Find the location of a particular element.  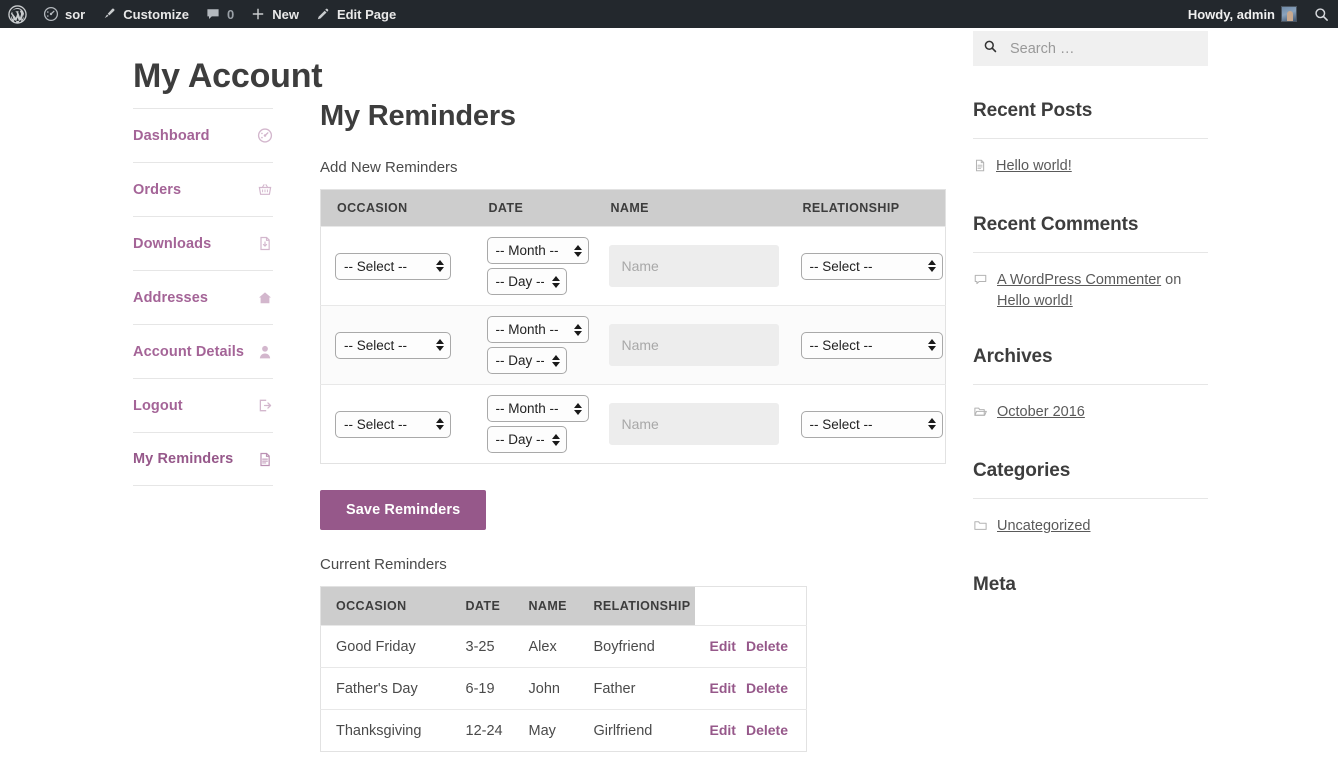

sidebar-item-addresses: Addresses is located at coordinates (203, 297).